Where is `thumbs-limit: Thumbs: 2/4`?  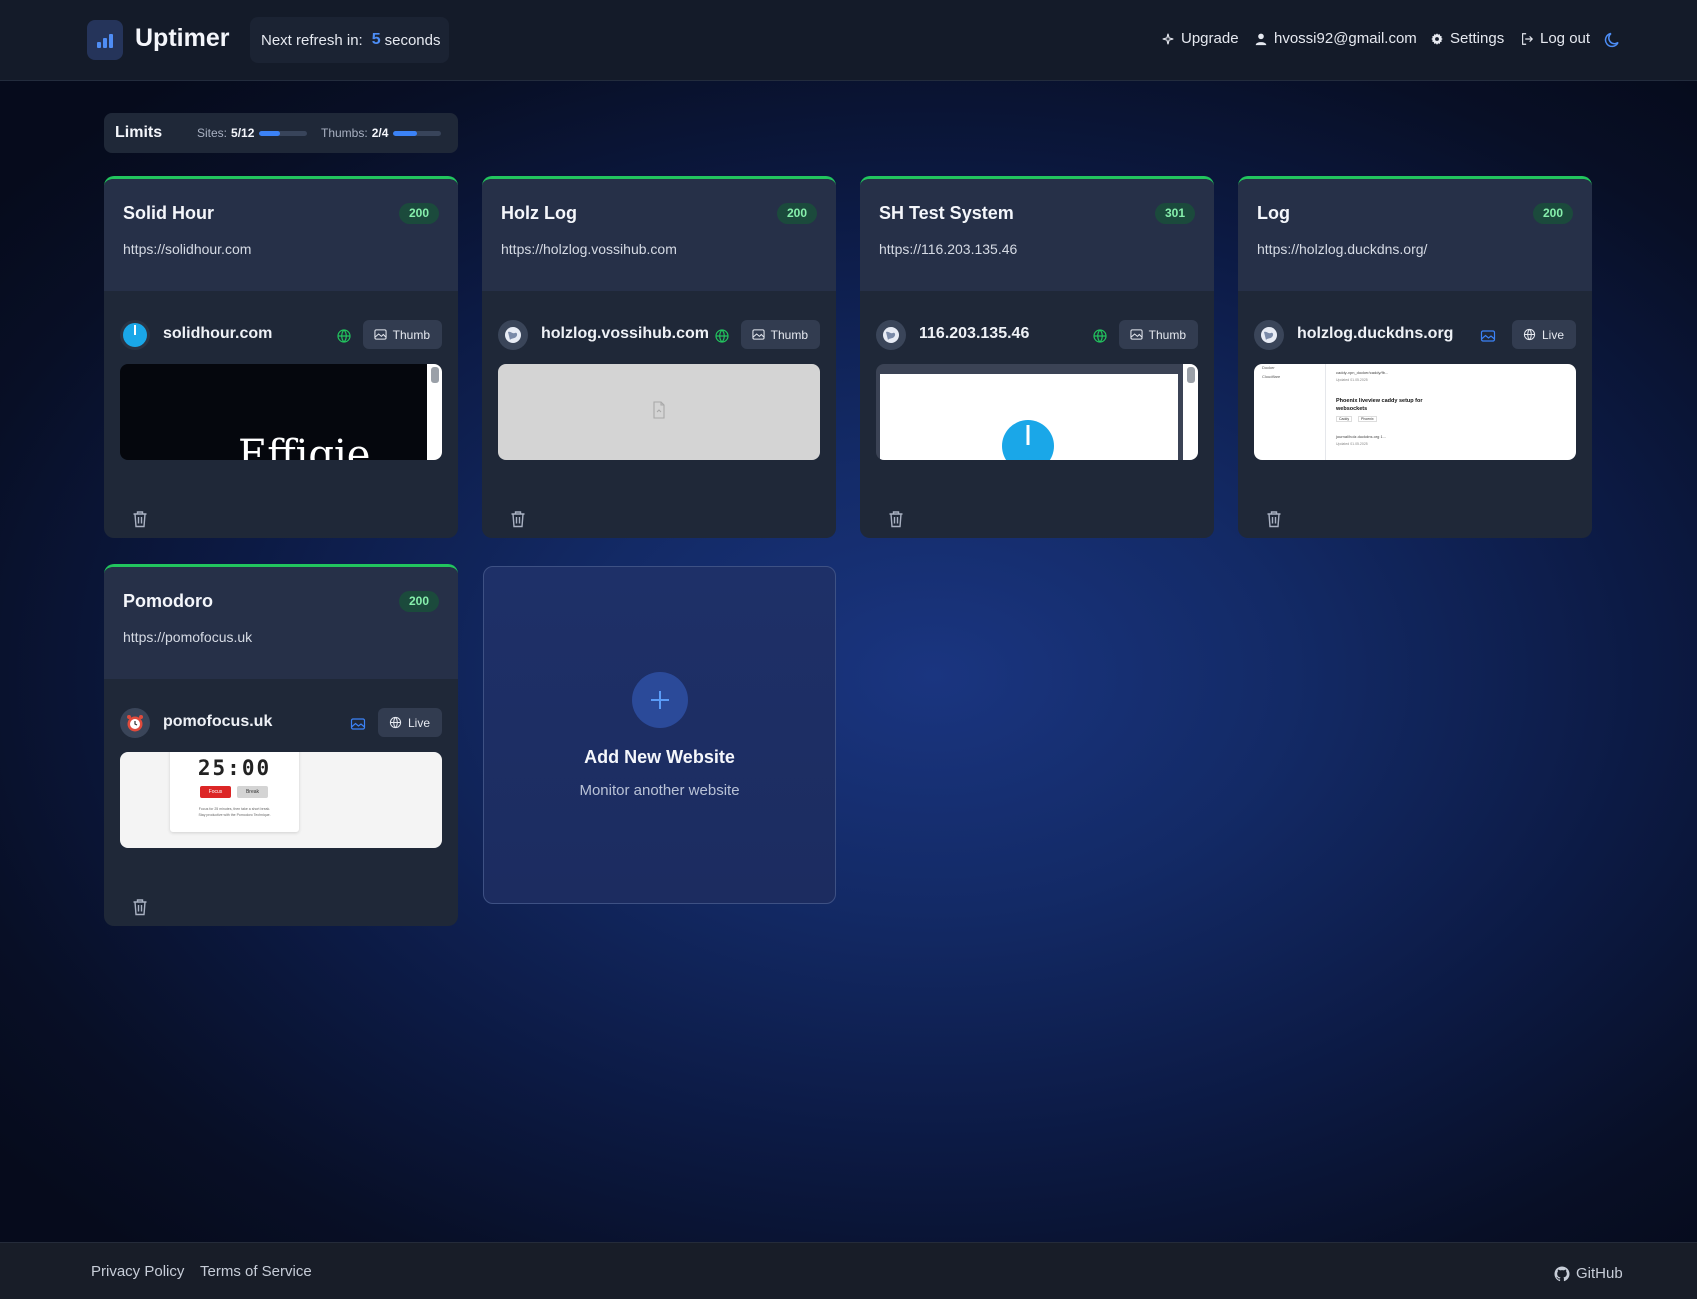 thumbs-limit: Thumbs: 2/4 is located at coordinates (381, 133).